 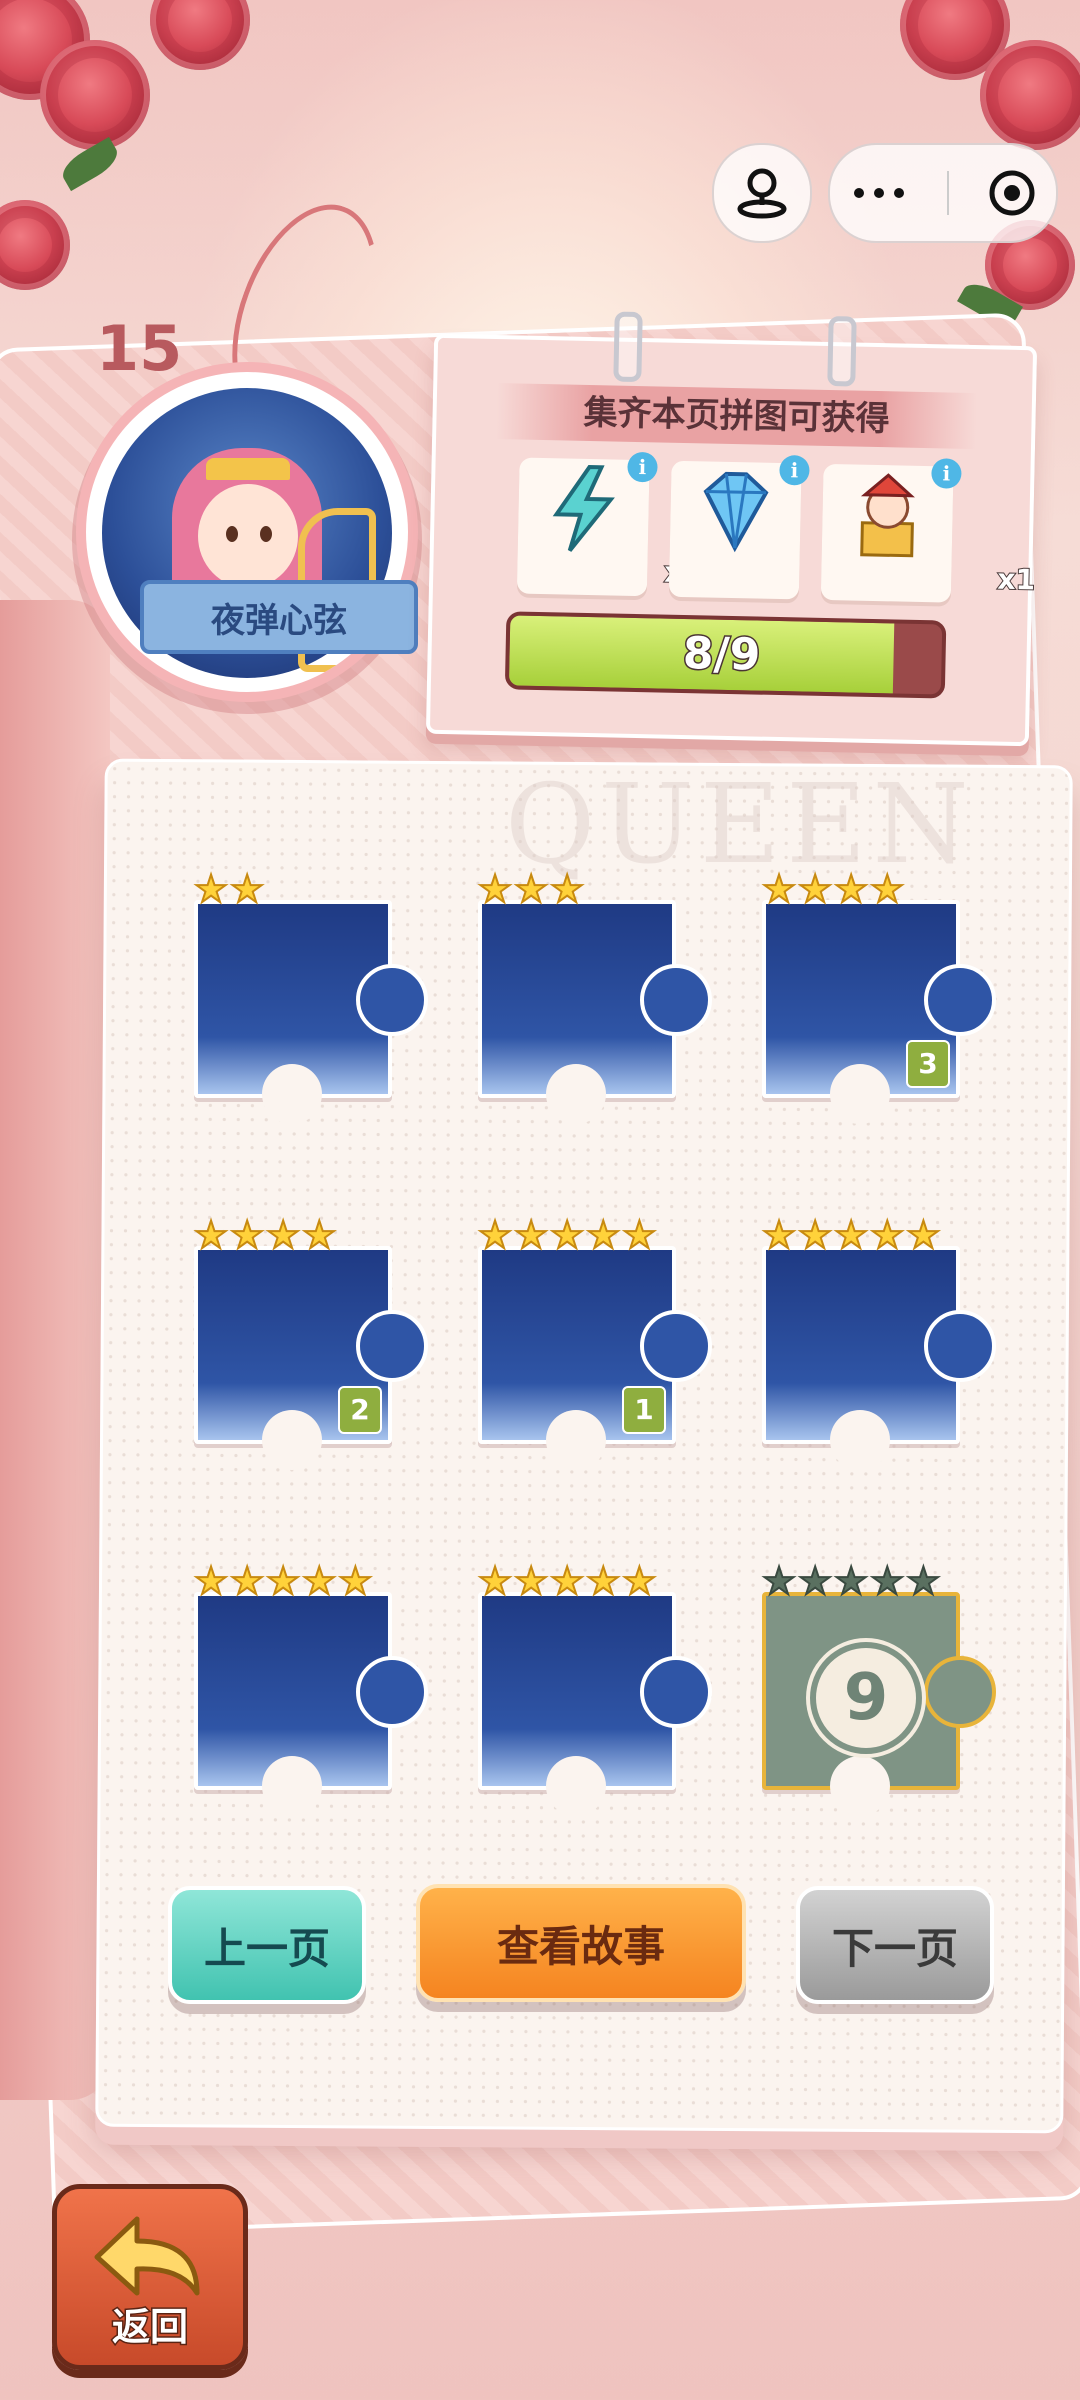 I want to click on next-page-button: 下一页, so click(x=895, y=1945).